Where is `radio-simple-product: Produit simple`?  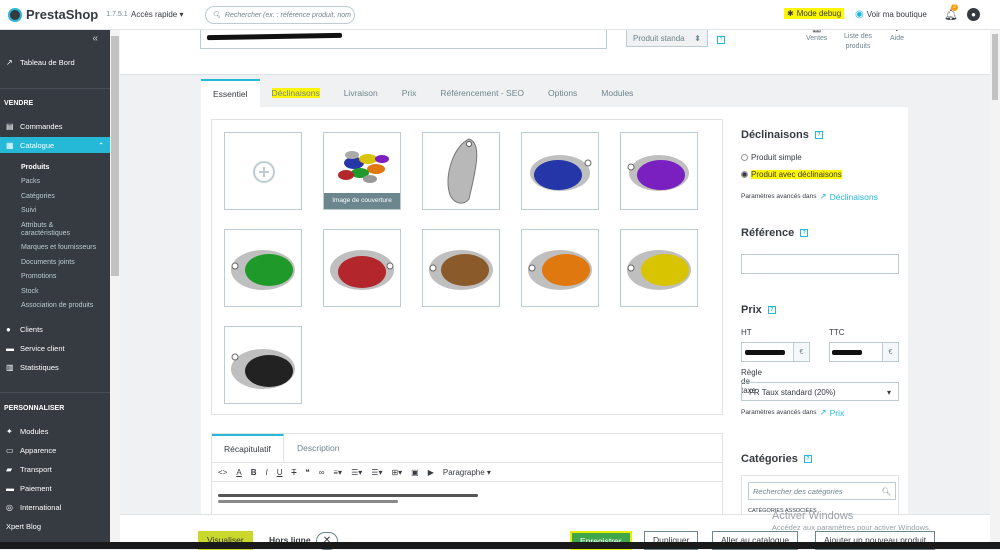
radio-simple-product: Produit simple is located at coordinates (771, 157).